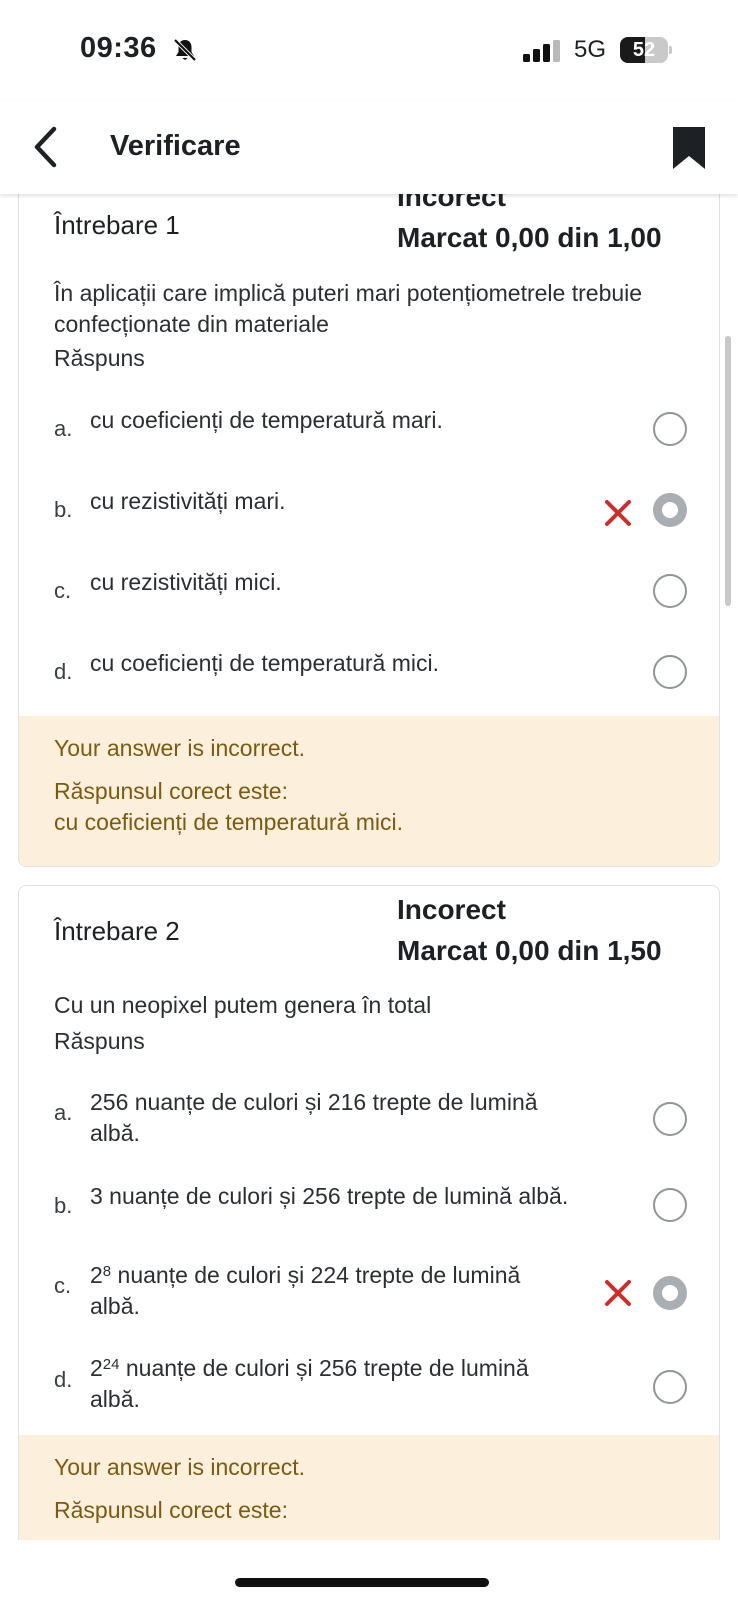 The image size is (738, 1600). I want to click on status-bar: 09:36 5G 52, so click(369, 50).